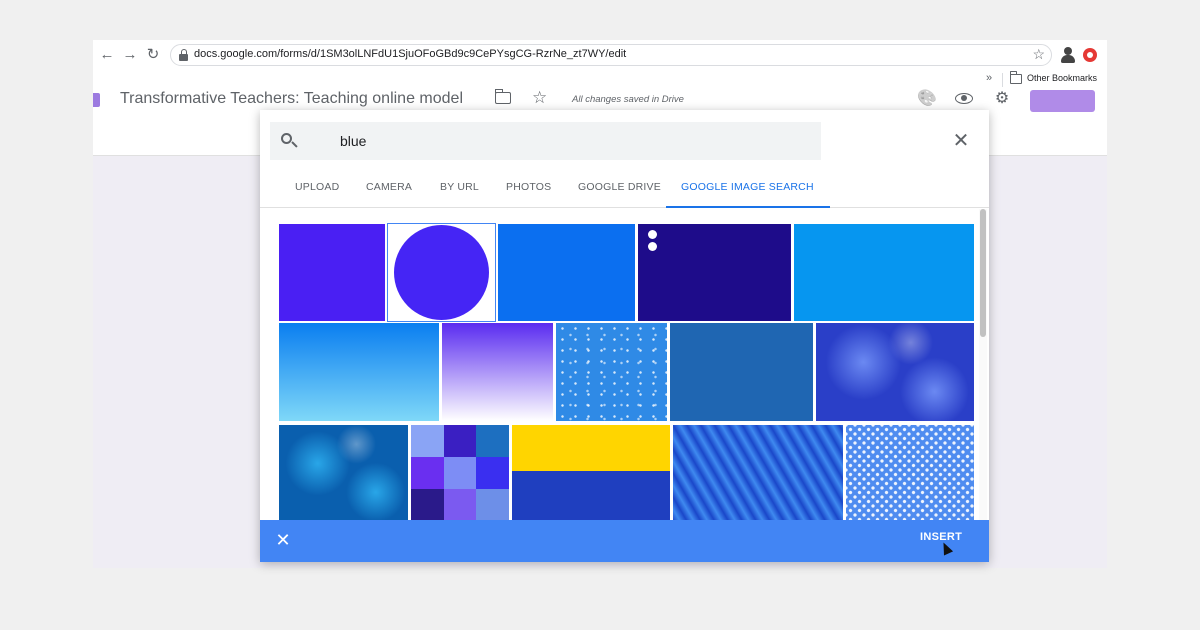  I want to click on reload-button: ↻, so click(153, 55).